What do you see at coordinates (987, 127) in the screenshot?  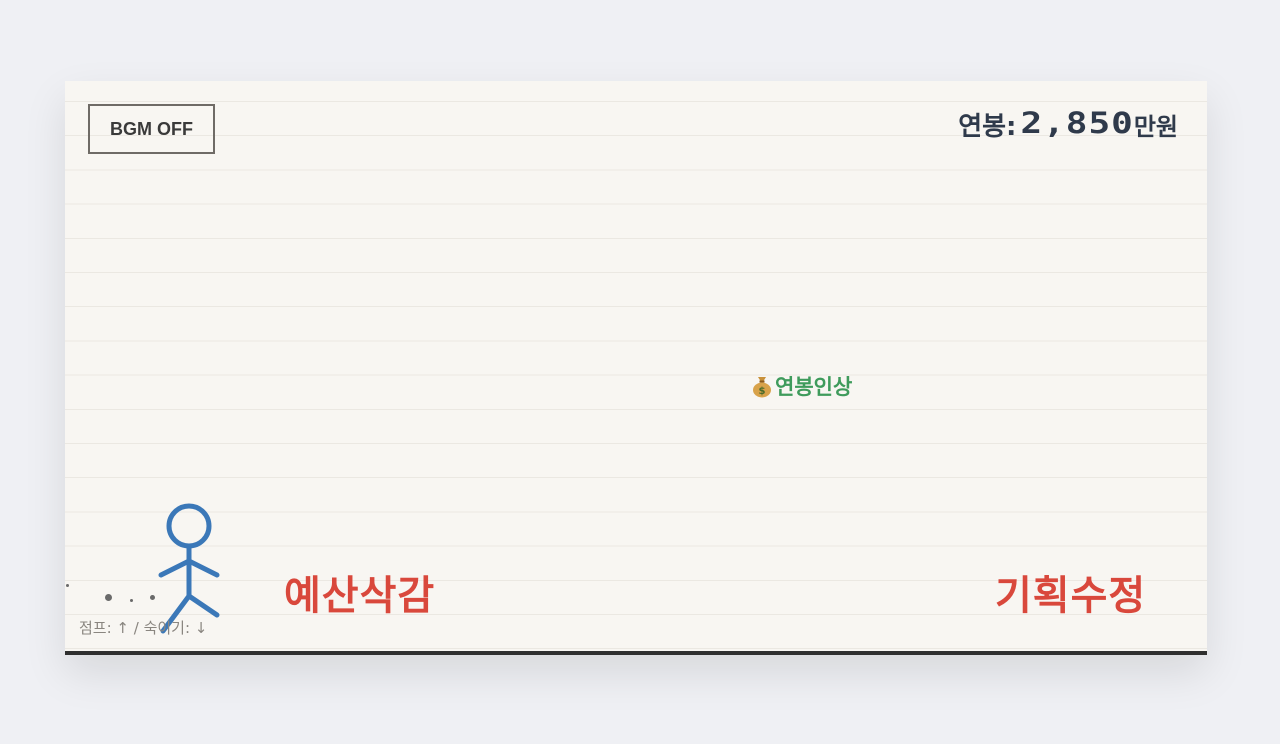 I see `salary-label: 연봉:` at bounding box center [987, 127].